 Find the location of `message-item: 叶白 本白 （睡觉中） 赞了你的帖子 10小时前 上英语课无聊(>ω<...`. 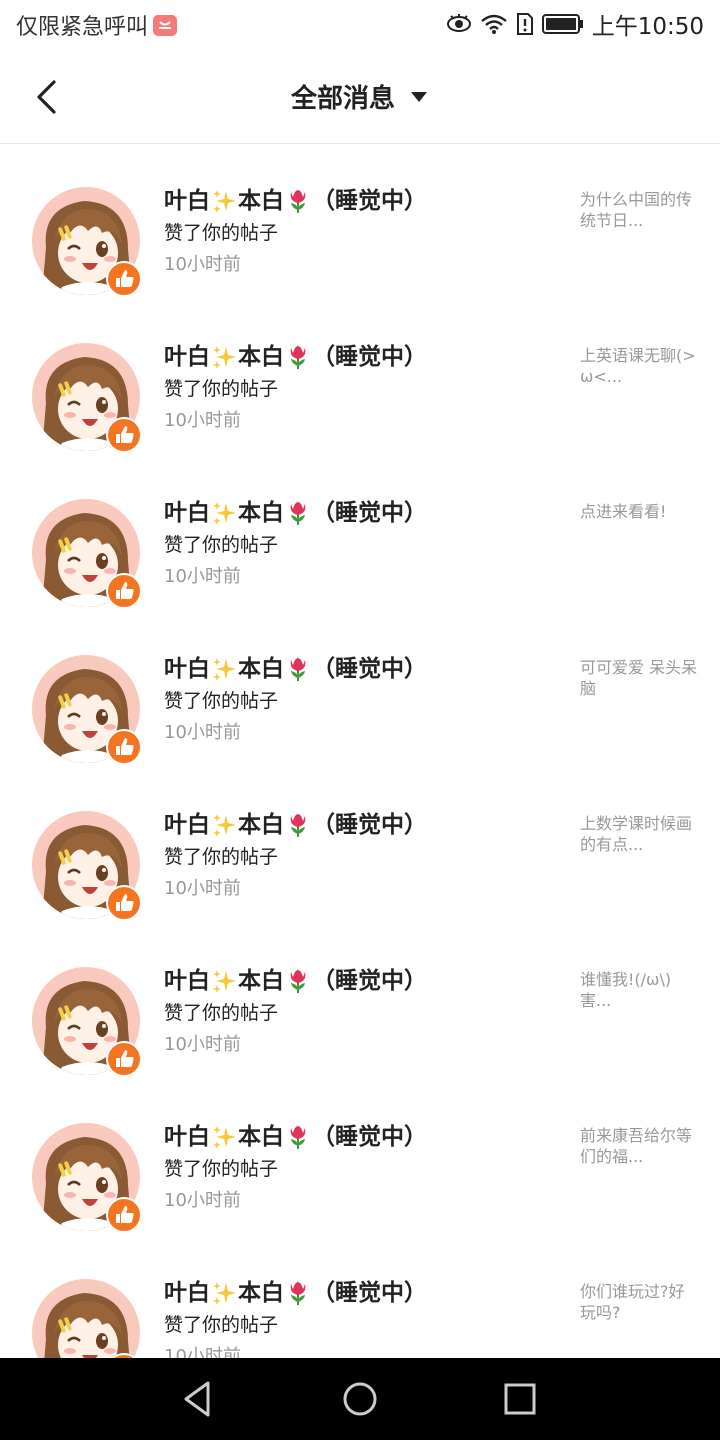

message-item: 叶白 本白 （睡觉中） 赞了你的帖子 10小时前 上英语课无聊(>ω<... is located at coordinates (360, 378).